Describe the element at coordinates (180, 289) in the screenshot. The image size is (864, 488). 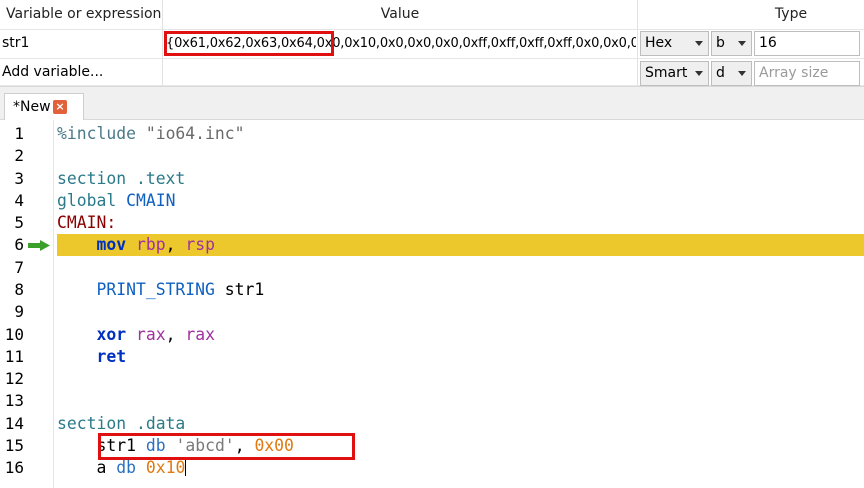
I see `code-text: PRINT_STRING str1` at that location.